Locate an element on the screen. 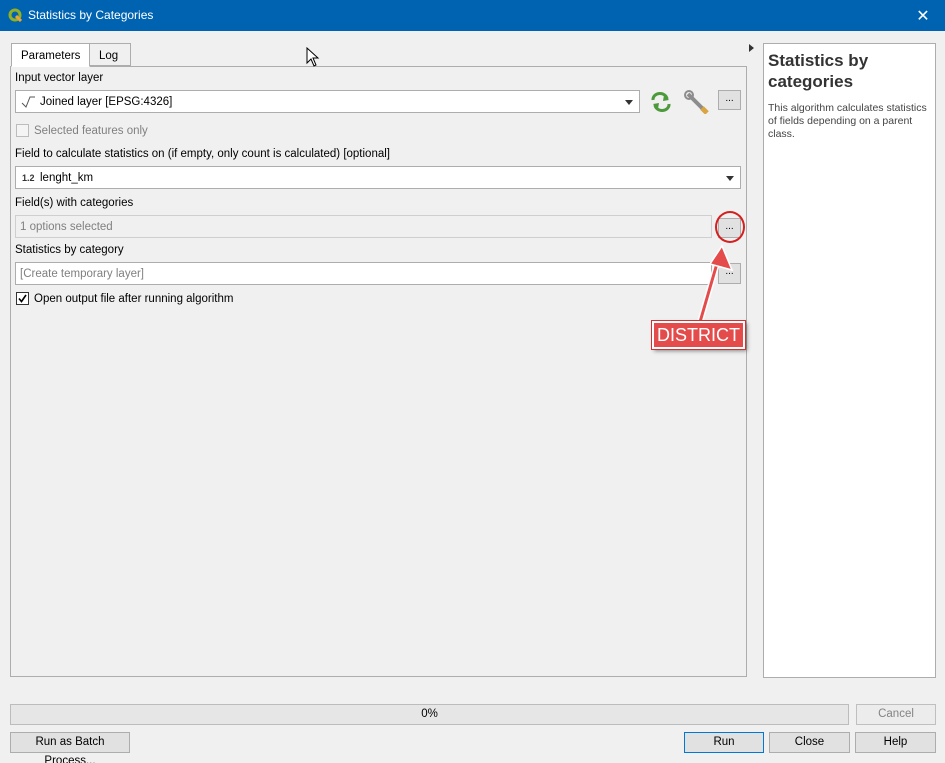 The width and height of the screenshot is (945, 763). selected-features-label: Selected features only is located at coordinates (91, 131).